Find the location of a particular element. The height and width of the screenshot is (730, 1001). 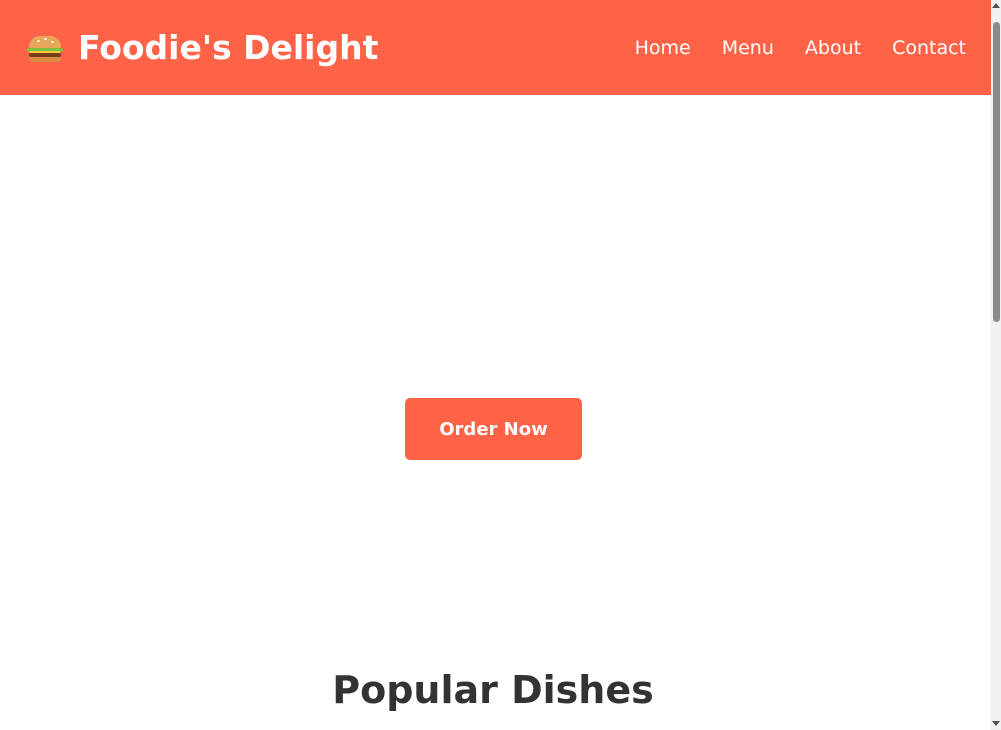

brand: Foodie's Delight is located at coordinates (202, 47).